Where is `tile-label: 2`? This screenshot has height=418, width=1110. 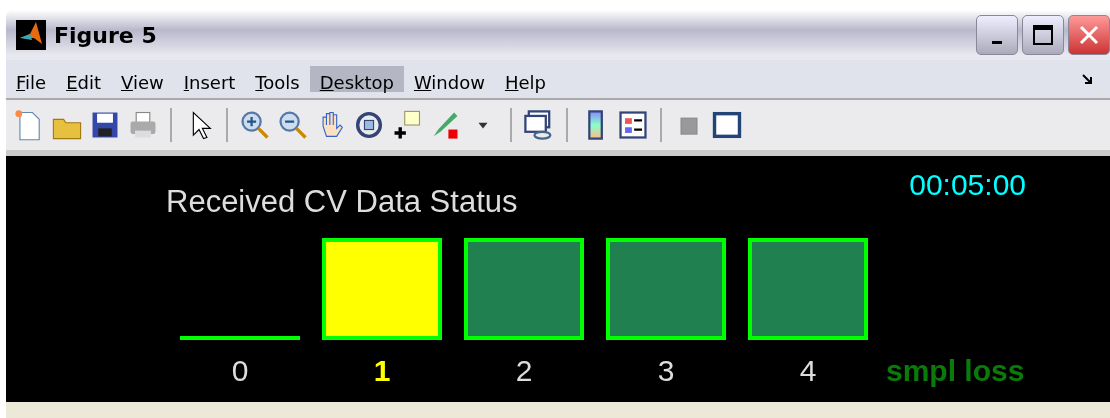 tile-label: 2 is located at coordinates (524, 371).